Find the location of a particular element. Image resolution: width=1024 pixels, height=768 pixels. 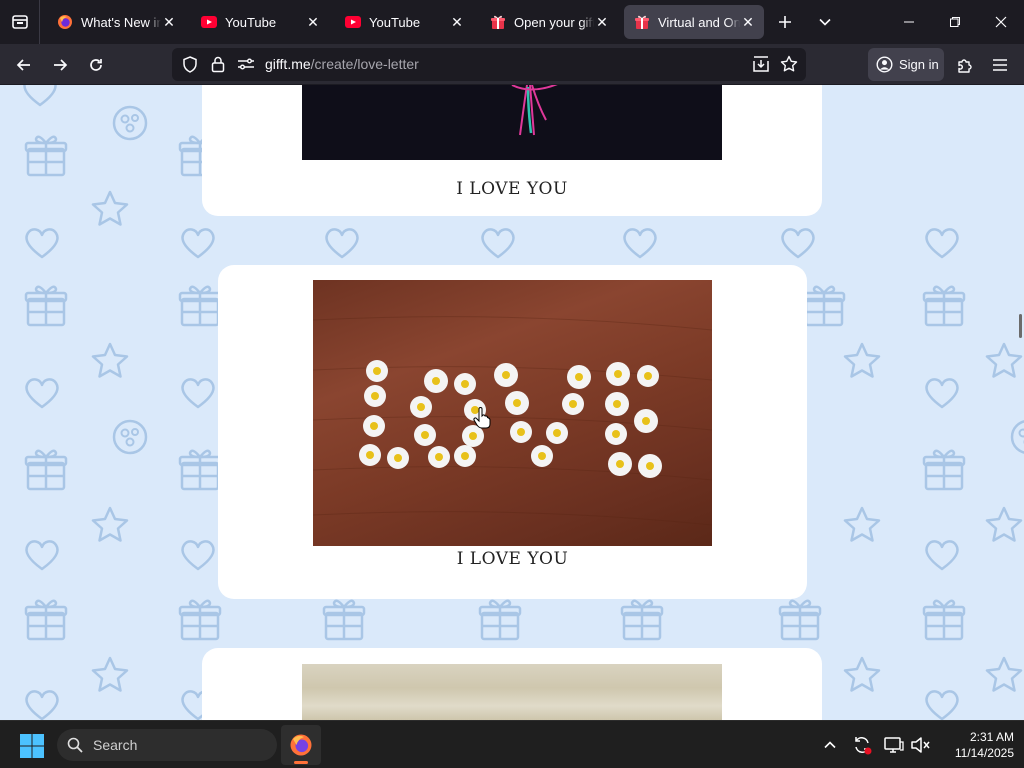

card-3-photo is located at coordinates (512, 692).